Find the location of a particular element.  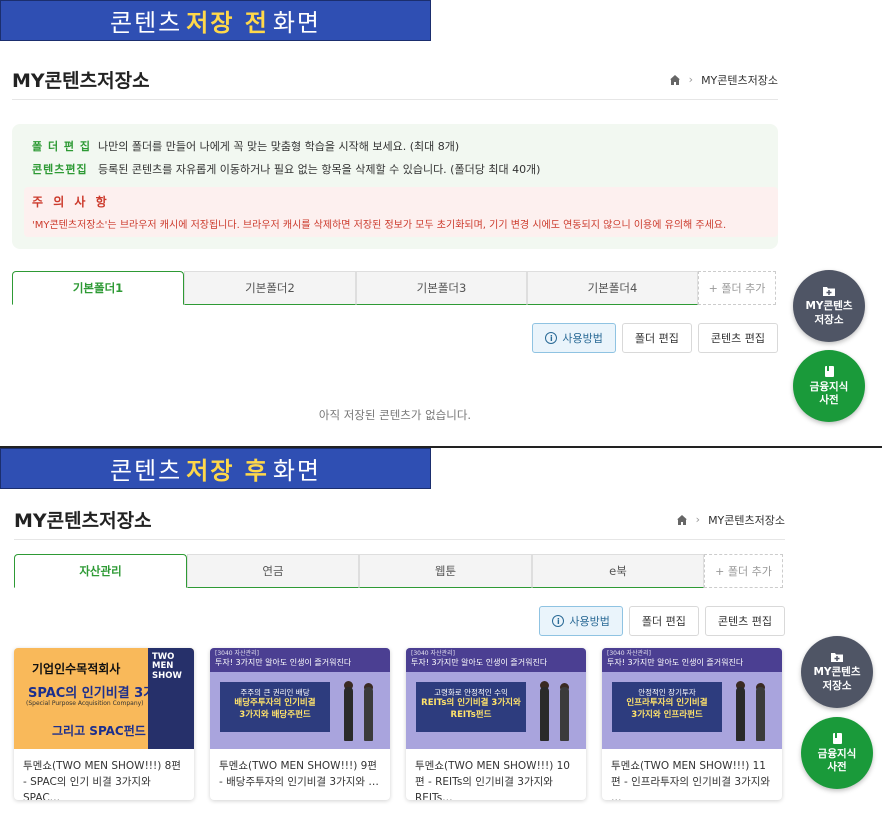

info-folder-label: 폴 더 편 집 is located at coordinates (61, 146).